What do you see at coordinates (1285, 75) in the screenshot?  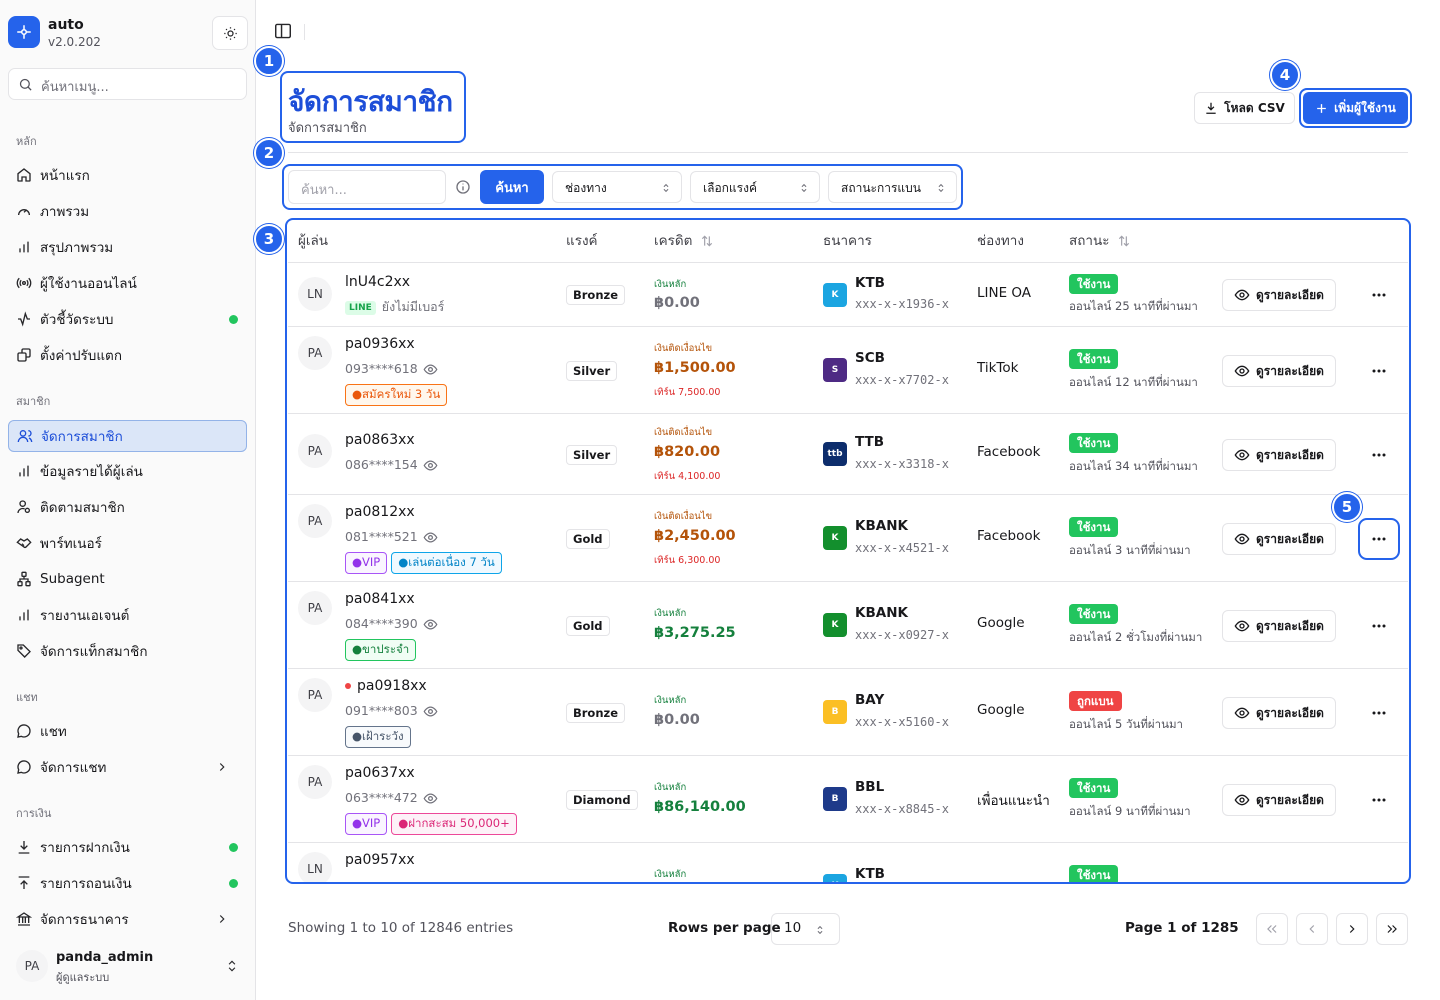 I see `callout-badge: 4` at bounding box center [1285, 75].